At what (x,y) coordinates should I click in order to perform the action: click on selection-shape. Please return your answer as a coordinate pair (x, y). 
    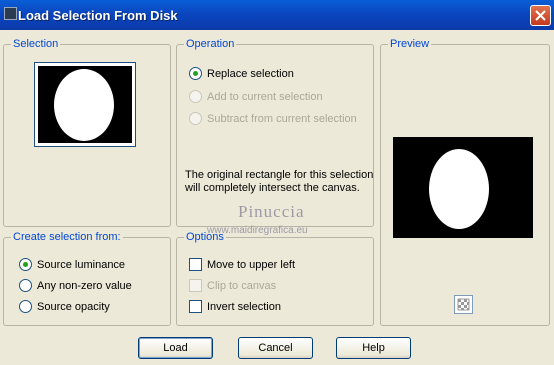
    Looking at the image, I should click on (84, 105).